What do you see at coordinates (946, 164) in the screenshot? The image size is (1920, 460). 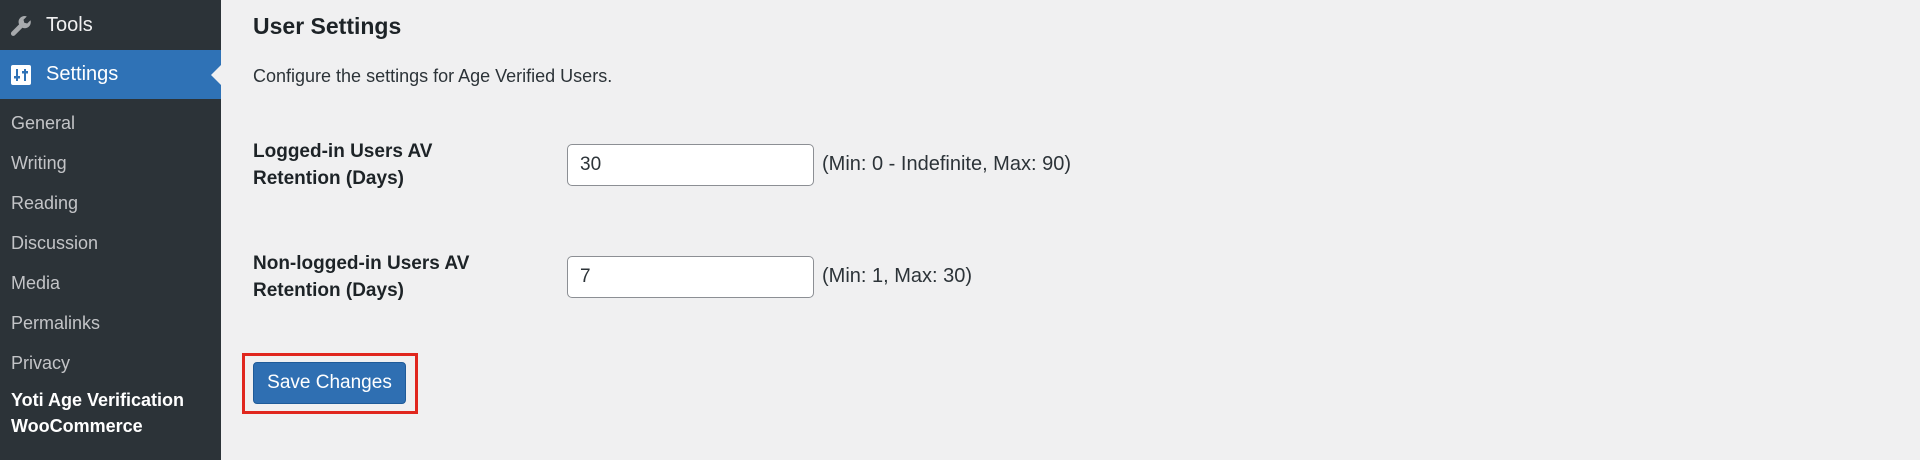 I see `logged-in-retention-hint: (Min: 0 - Indefinite, Max: 90)` at bounding box center [946, 164].